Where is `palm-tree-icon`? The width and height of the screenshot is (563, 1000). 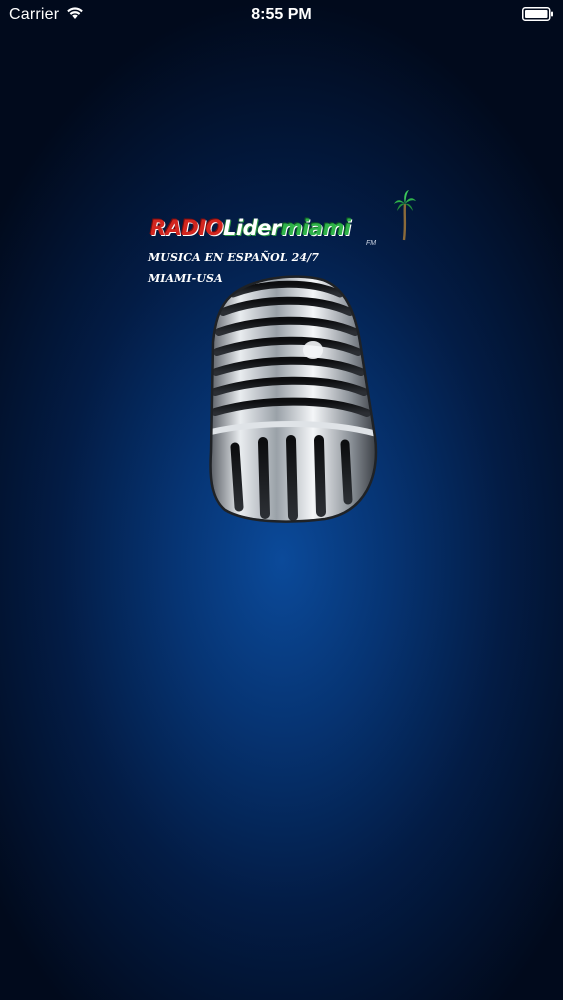
palm-tree-icon is located at coordinates (405, 215).